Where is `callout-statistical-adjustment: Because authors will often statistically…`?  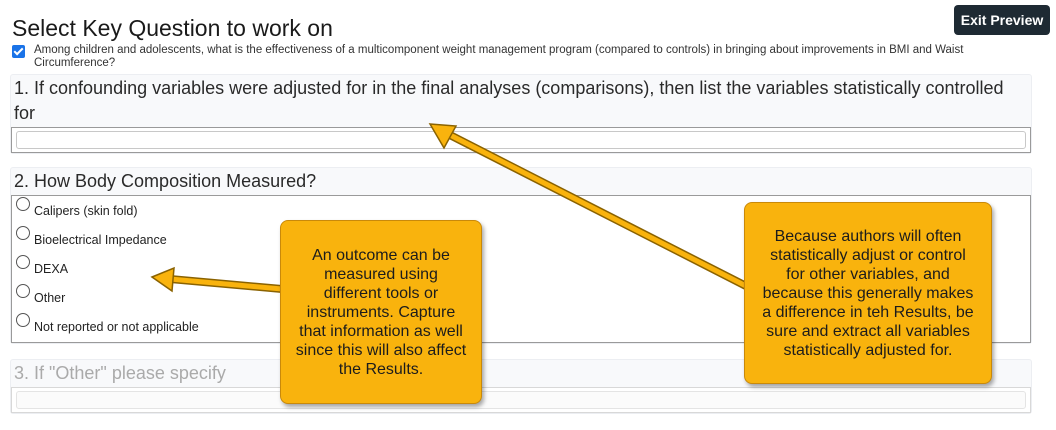
callout-statistical-adjustment: Because authors will often statistically… is located at coordinates (868, 293).